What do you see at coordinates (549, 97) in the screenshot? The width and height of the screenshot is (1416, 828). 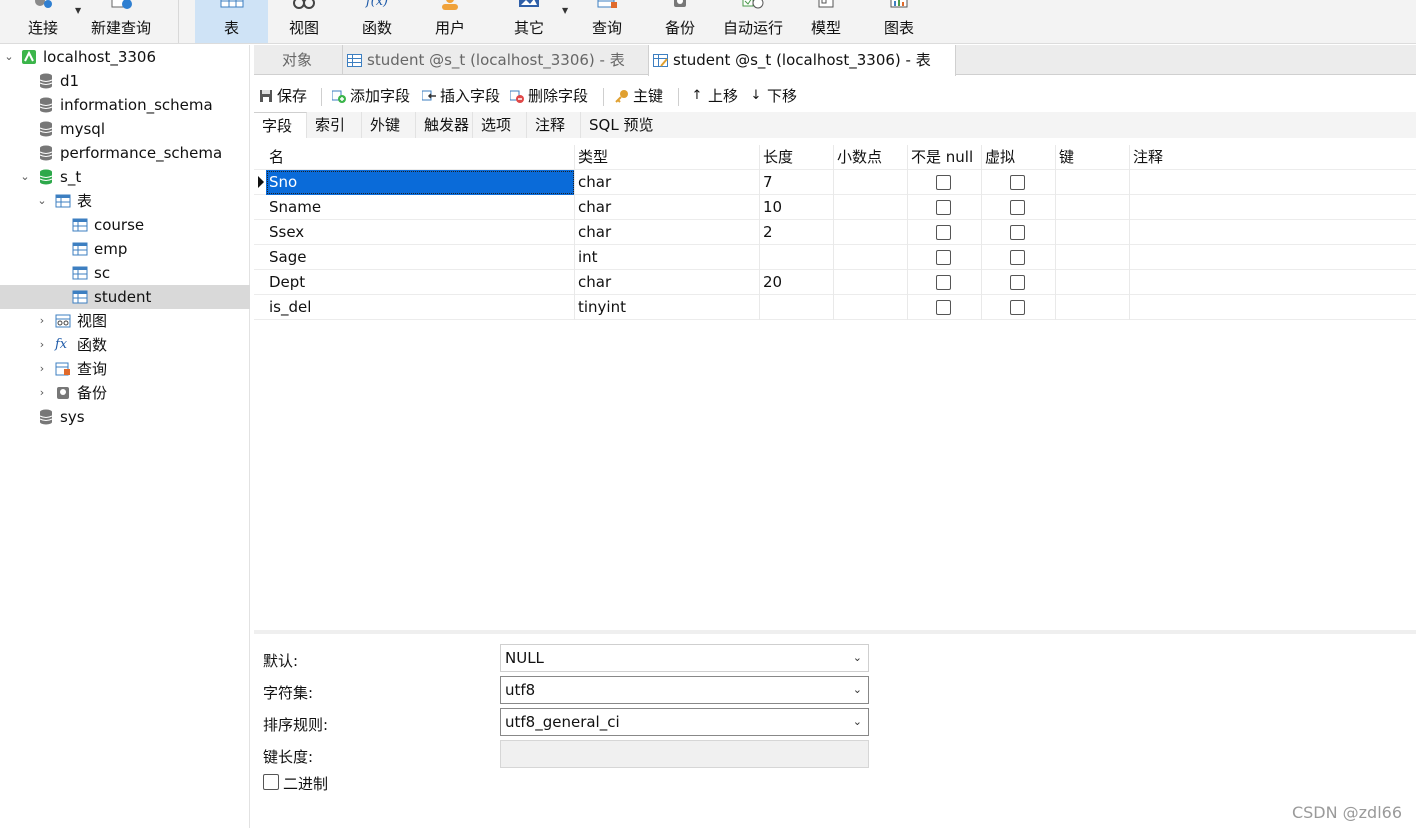 I see `delete-field-button: 删除字段` at bounding box center [549, 97].